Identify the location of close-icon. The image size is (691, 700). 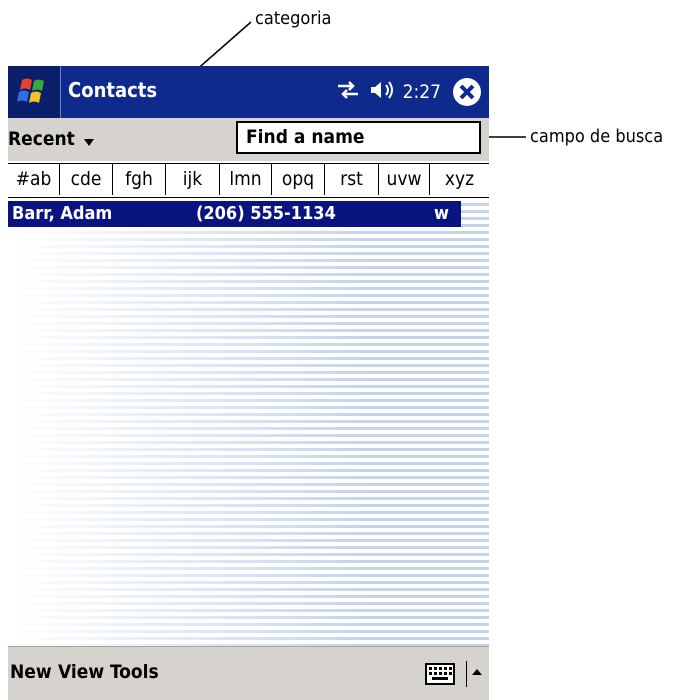
(467, 92).